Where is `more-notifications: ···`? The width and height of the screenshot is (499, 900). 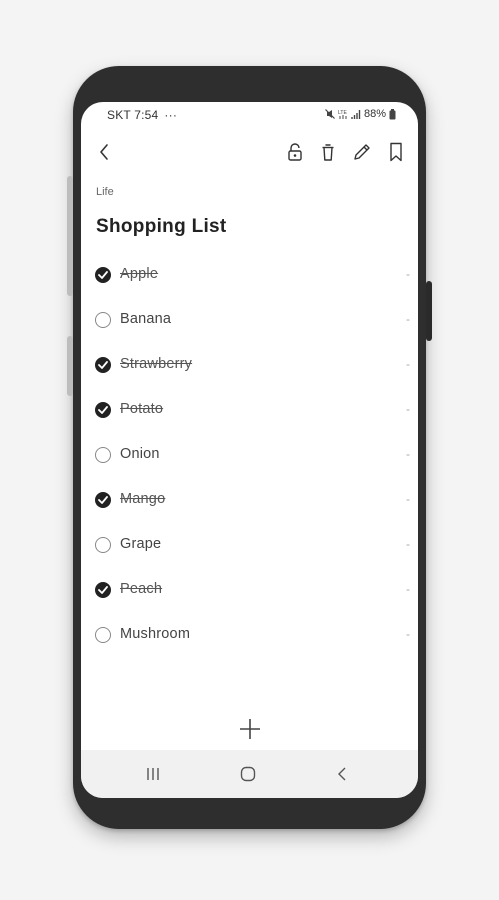 more-notifications: ··· is located at coordinates (171, 115).